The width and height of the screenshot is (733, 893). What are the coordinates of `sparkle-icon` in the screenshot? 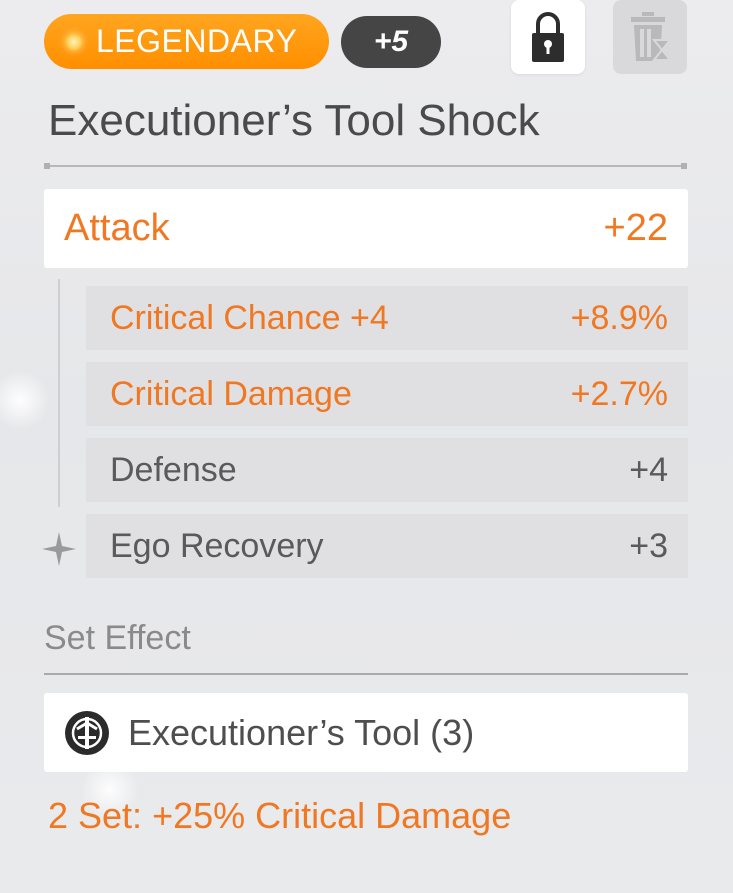 It's located at (59, 549).